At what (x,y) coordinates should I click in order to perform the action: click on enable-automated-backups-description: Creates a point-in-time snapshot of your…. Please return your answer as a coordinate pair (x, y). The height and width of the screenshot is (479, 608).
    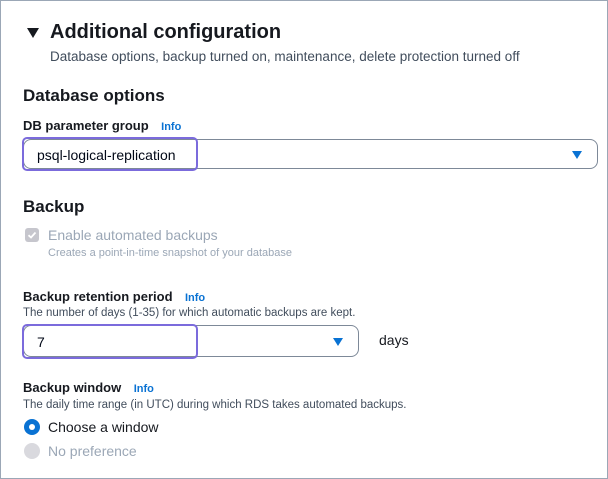
    Looking at the image, I should click on (170, 253).